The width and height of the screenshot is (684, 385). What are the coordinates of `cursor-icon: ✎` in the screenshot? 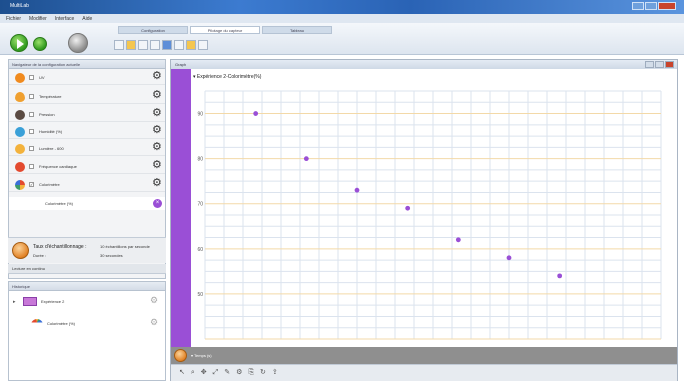 It's located at (227, 373).